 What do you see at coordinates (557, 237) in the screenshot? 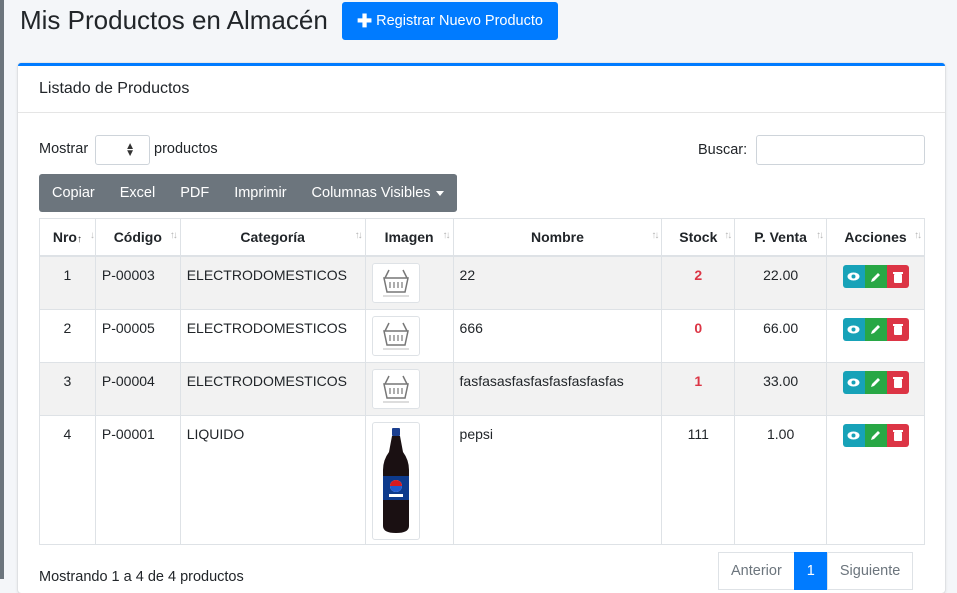
I see `header-nombre: Nombre ↑↓` at bounding box center [557, 237].